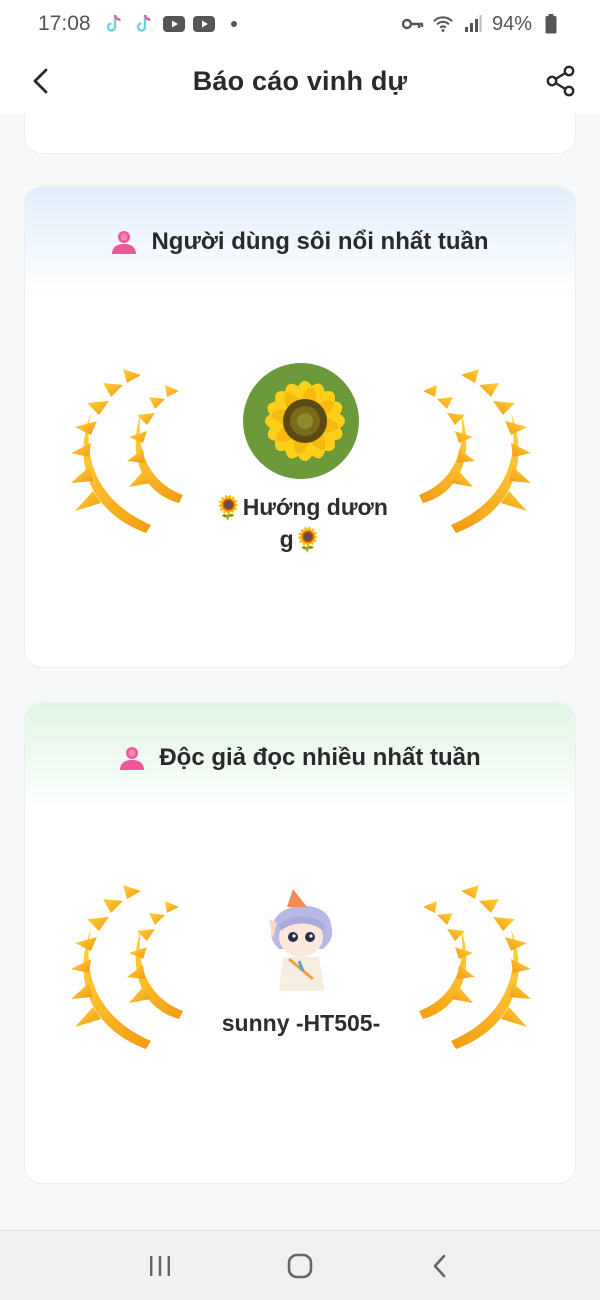 This screenshot has height=1300, width=600. I want to click on recent-apps-icon, so click(160, 1265).